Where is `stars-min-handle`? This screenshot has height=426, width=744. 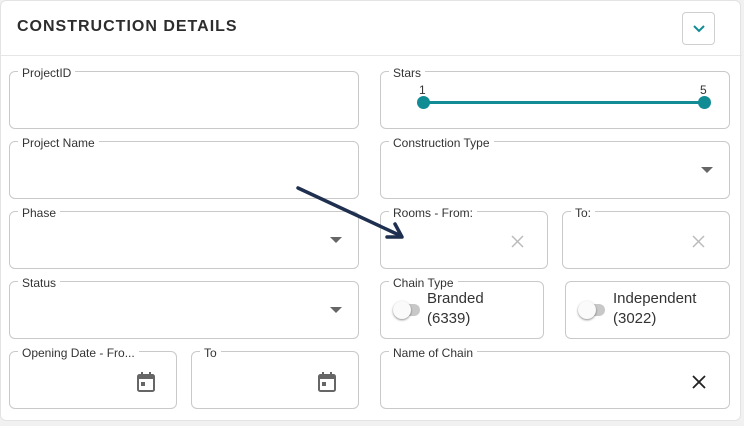 stars-min-handle is located at coordinates (423, 102).